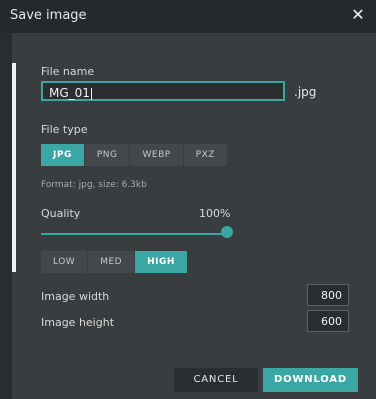 The image size is (376, 399). I want to click on quality-med-button: MED, so click(112, 262).